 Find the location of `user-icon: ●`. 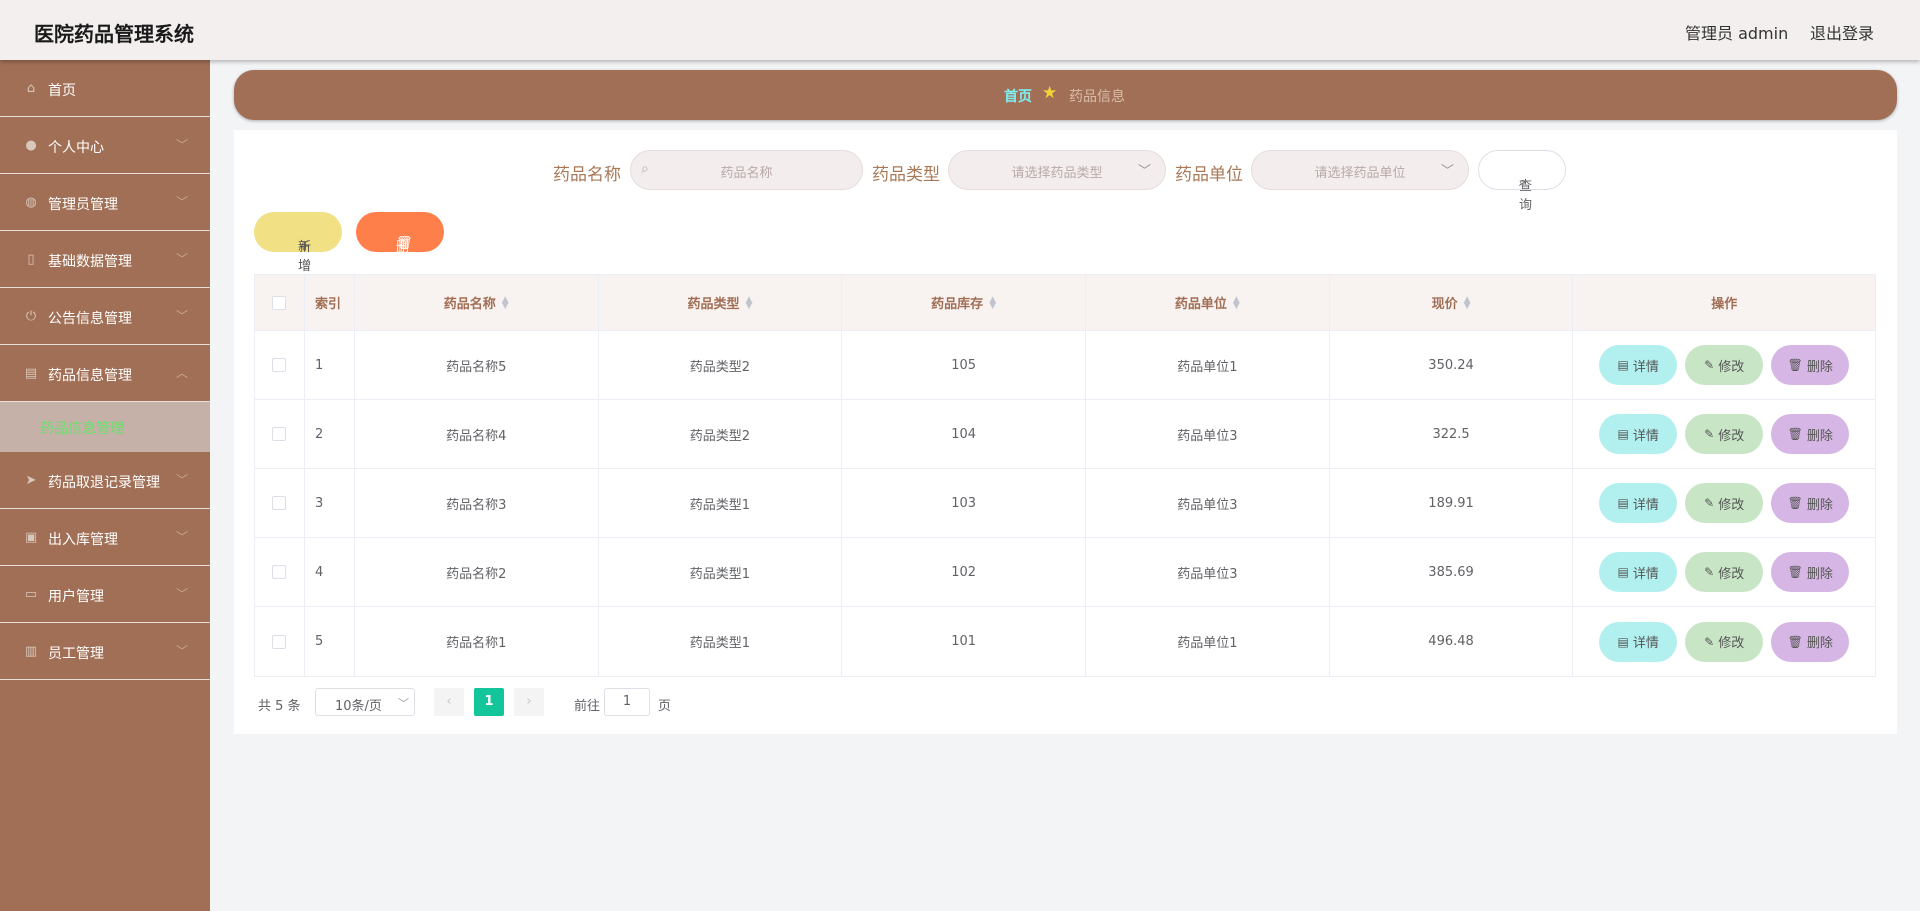

user-icon: ● is located at coordinates (31, 145).